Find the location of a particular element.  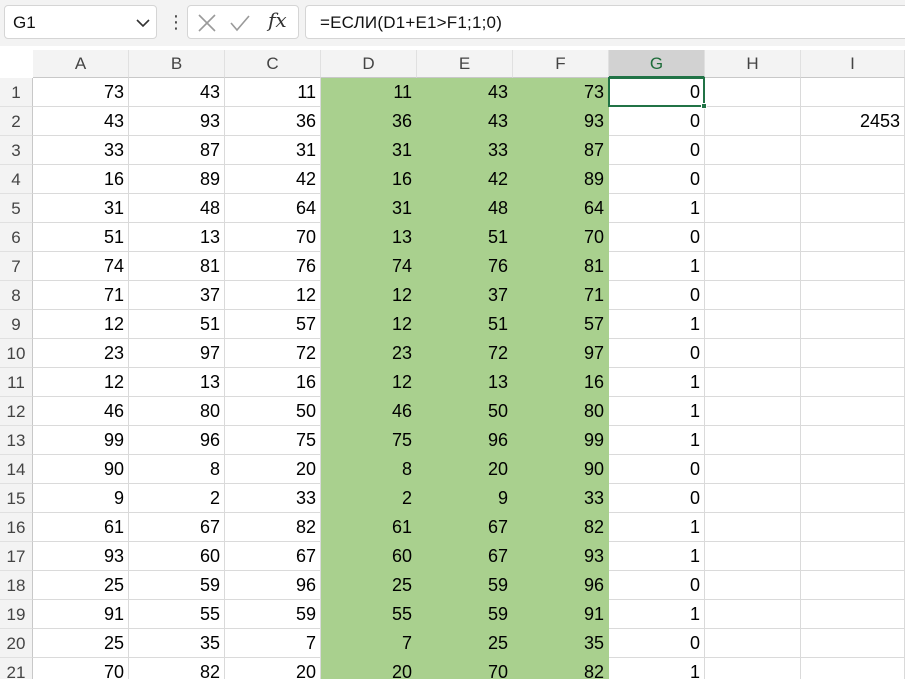

cell-h11 is located at coordinates (753, 382).